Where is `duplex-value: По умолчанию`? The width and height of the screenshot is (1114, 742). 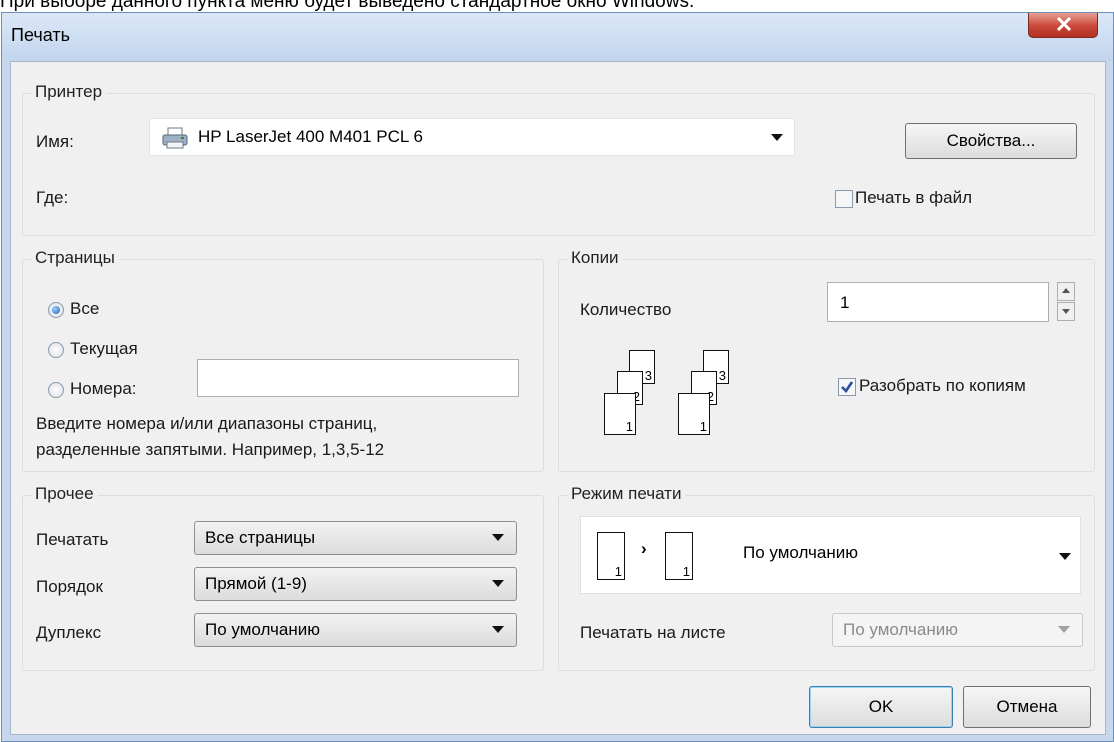 duplex-value: По умолчанию is located at coordinates (262, 629).